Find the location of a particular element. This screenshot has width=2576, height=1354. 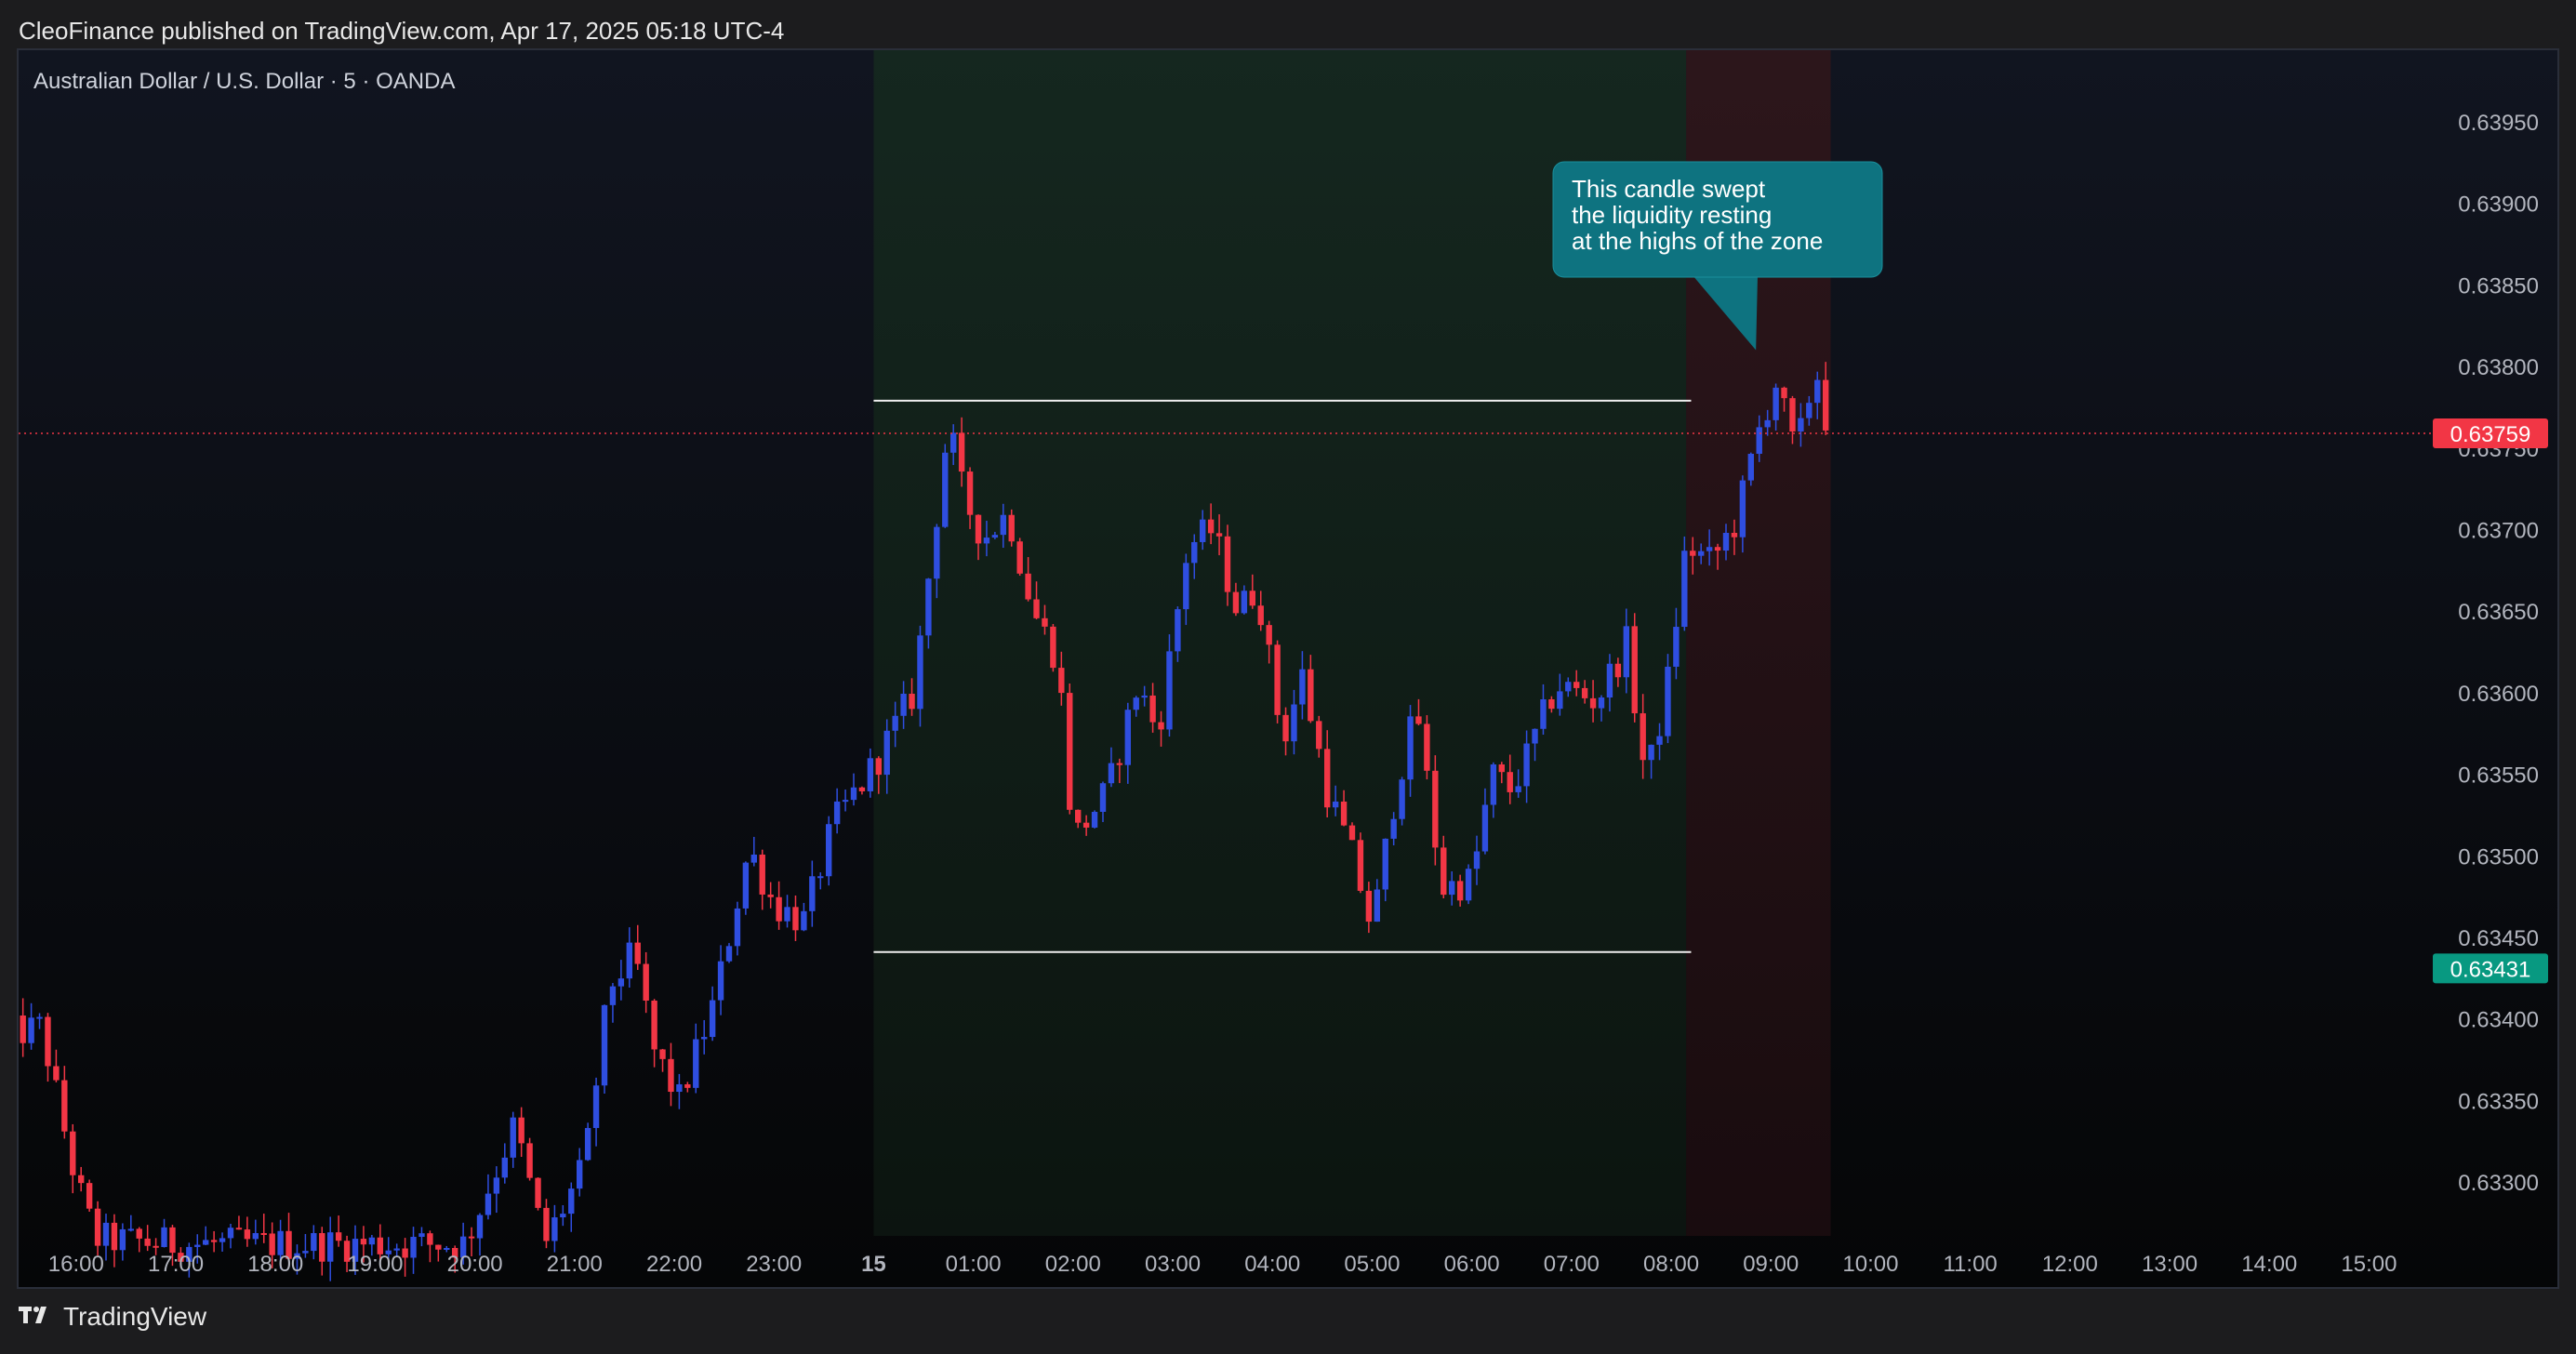

y-tick-label: 0.63600 is located at coordinates (2498, 694).